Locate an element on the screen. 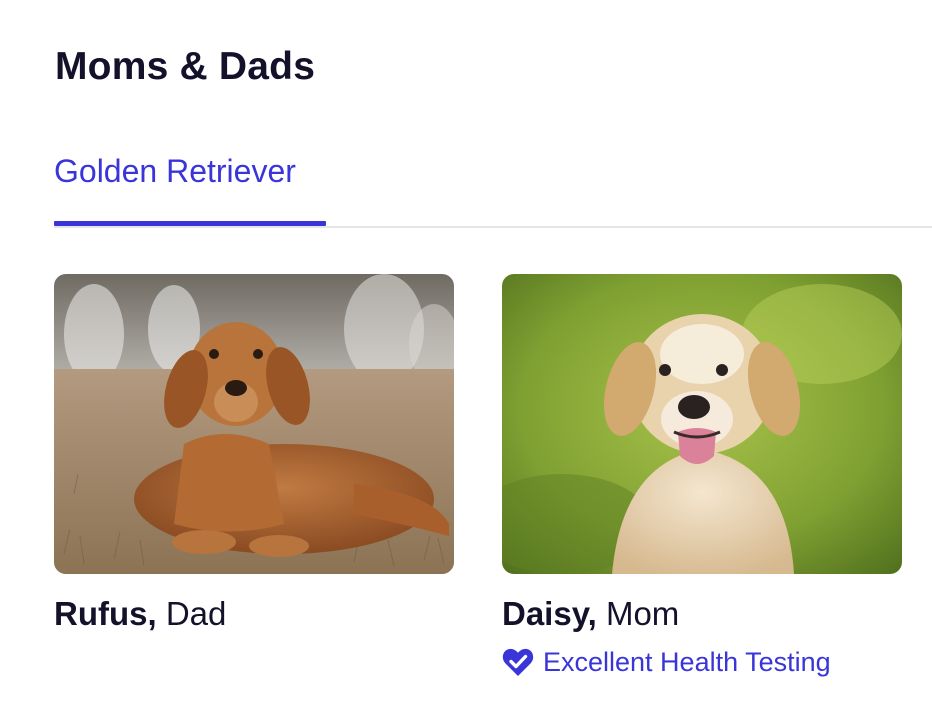 The image size is (932, 716). health-testing-label: Excellent Health Testing is located at coordinates (687, 662).